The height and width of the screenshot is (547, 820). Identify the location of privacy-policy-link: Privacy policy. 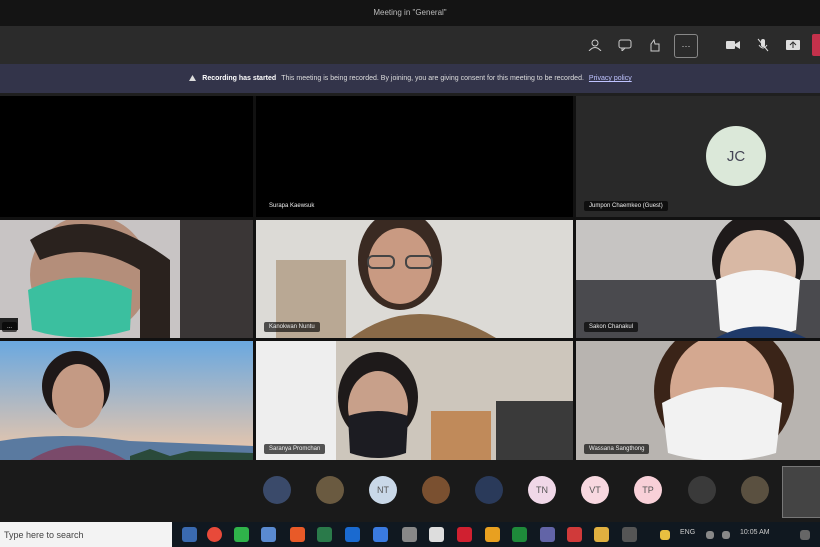
(610, 78).